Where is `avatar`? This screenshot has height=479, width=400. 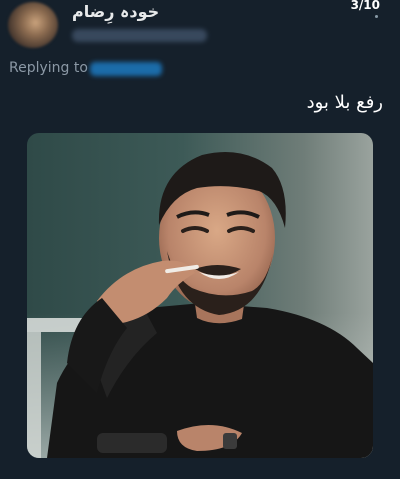 avatar is located at coordinates (33, 25).